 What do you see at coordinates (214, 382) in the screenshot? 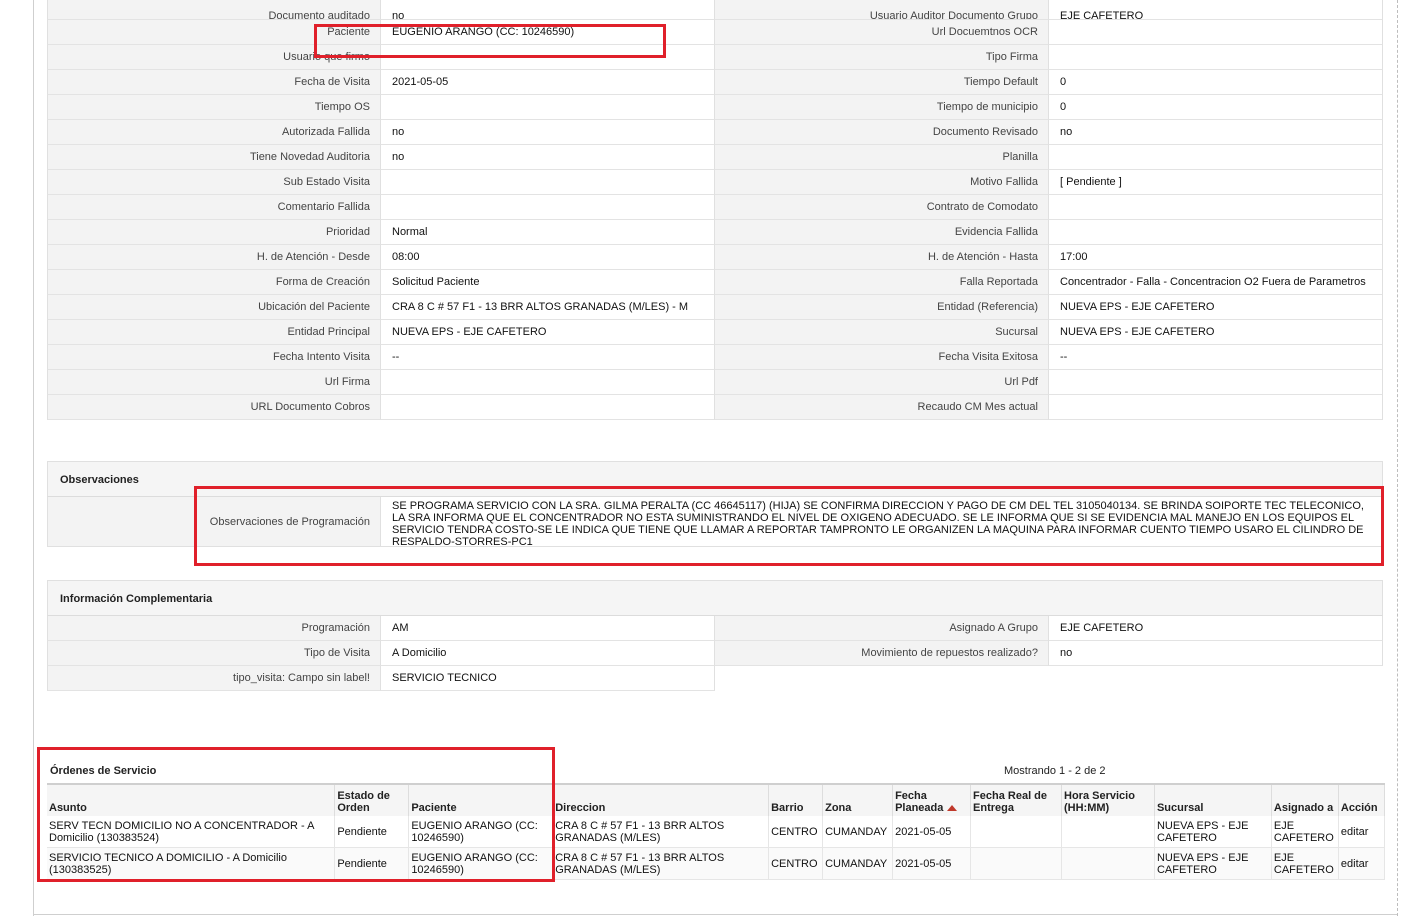
I see `field-label: Url Firma` at bounding box center [214, 382].